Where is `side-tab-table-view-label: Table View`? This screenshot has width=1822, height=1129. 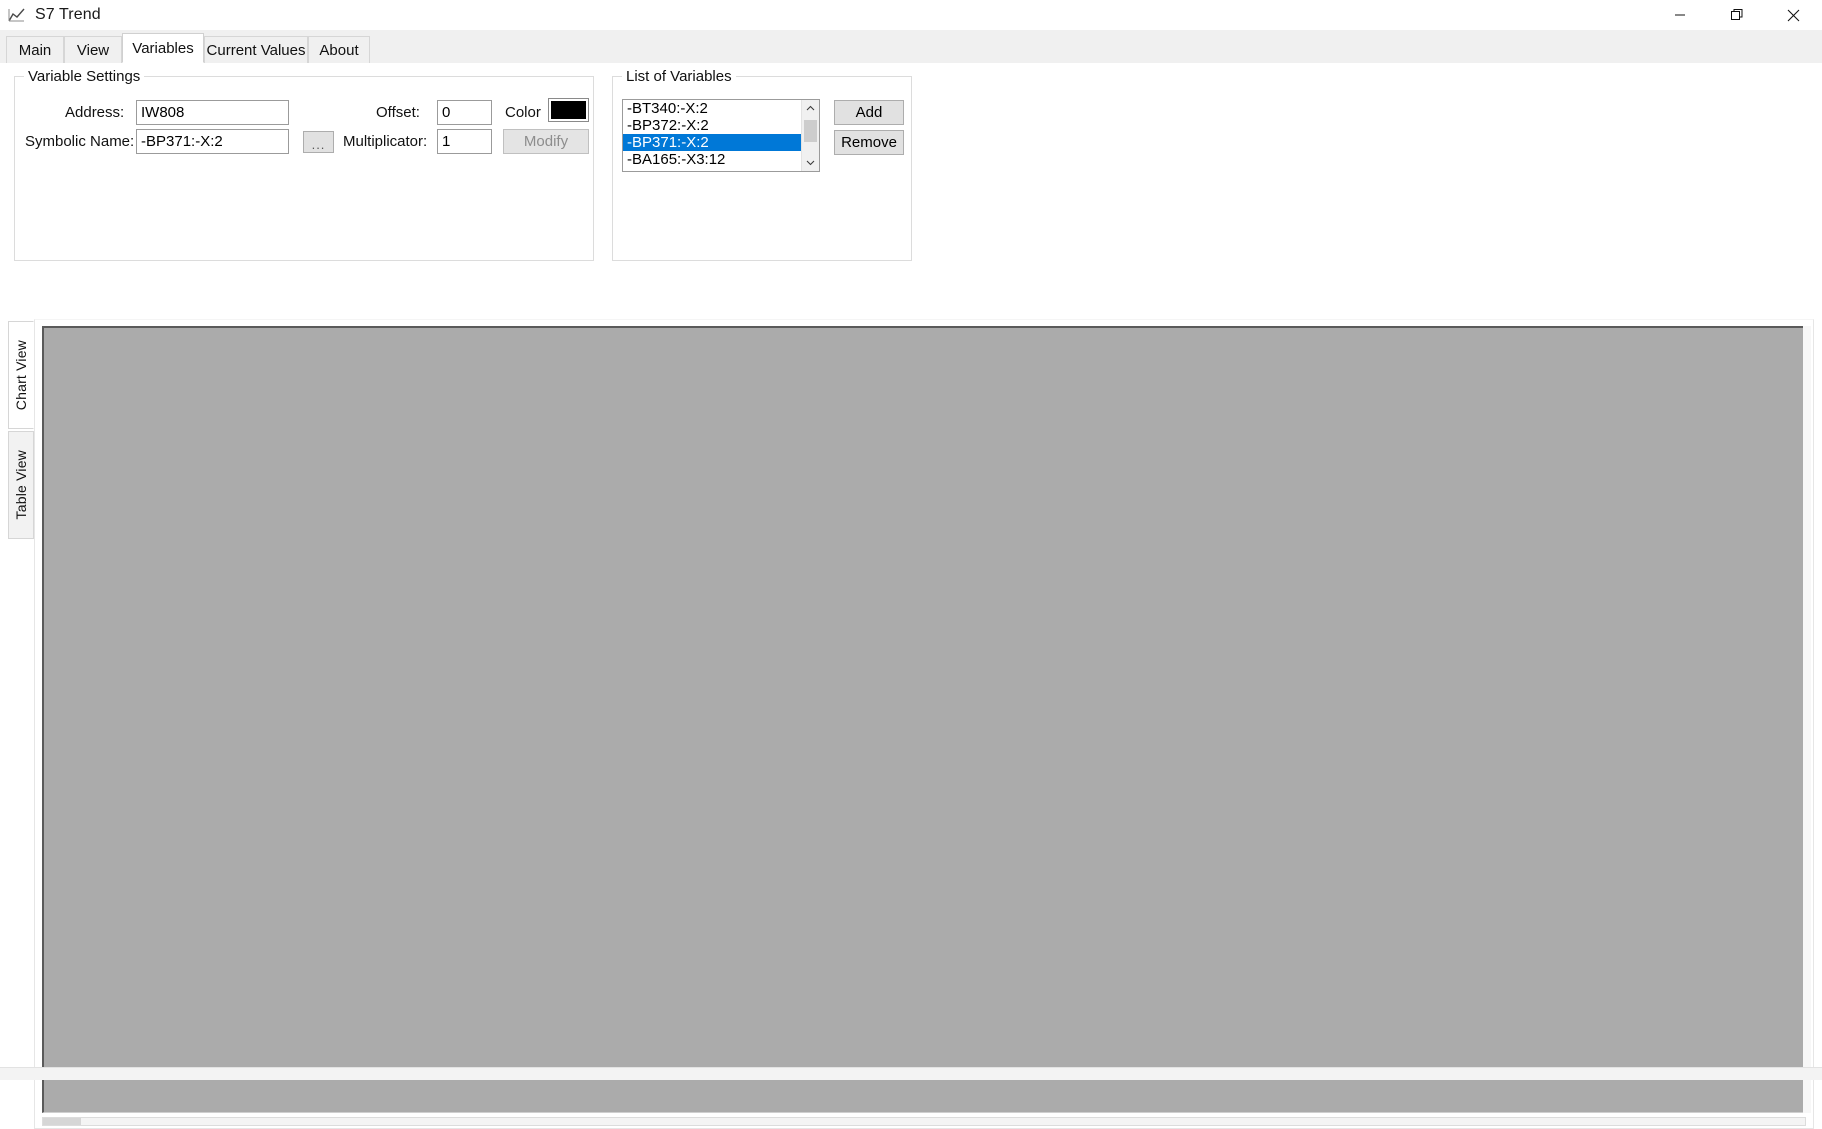
side-tab-table-view-label: Table View is located at coordinates (21, 485).